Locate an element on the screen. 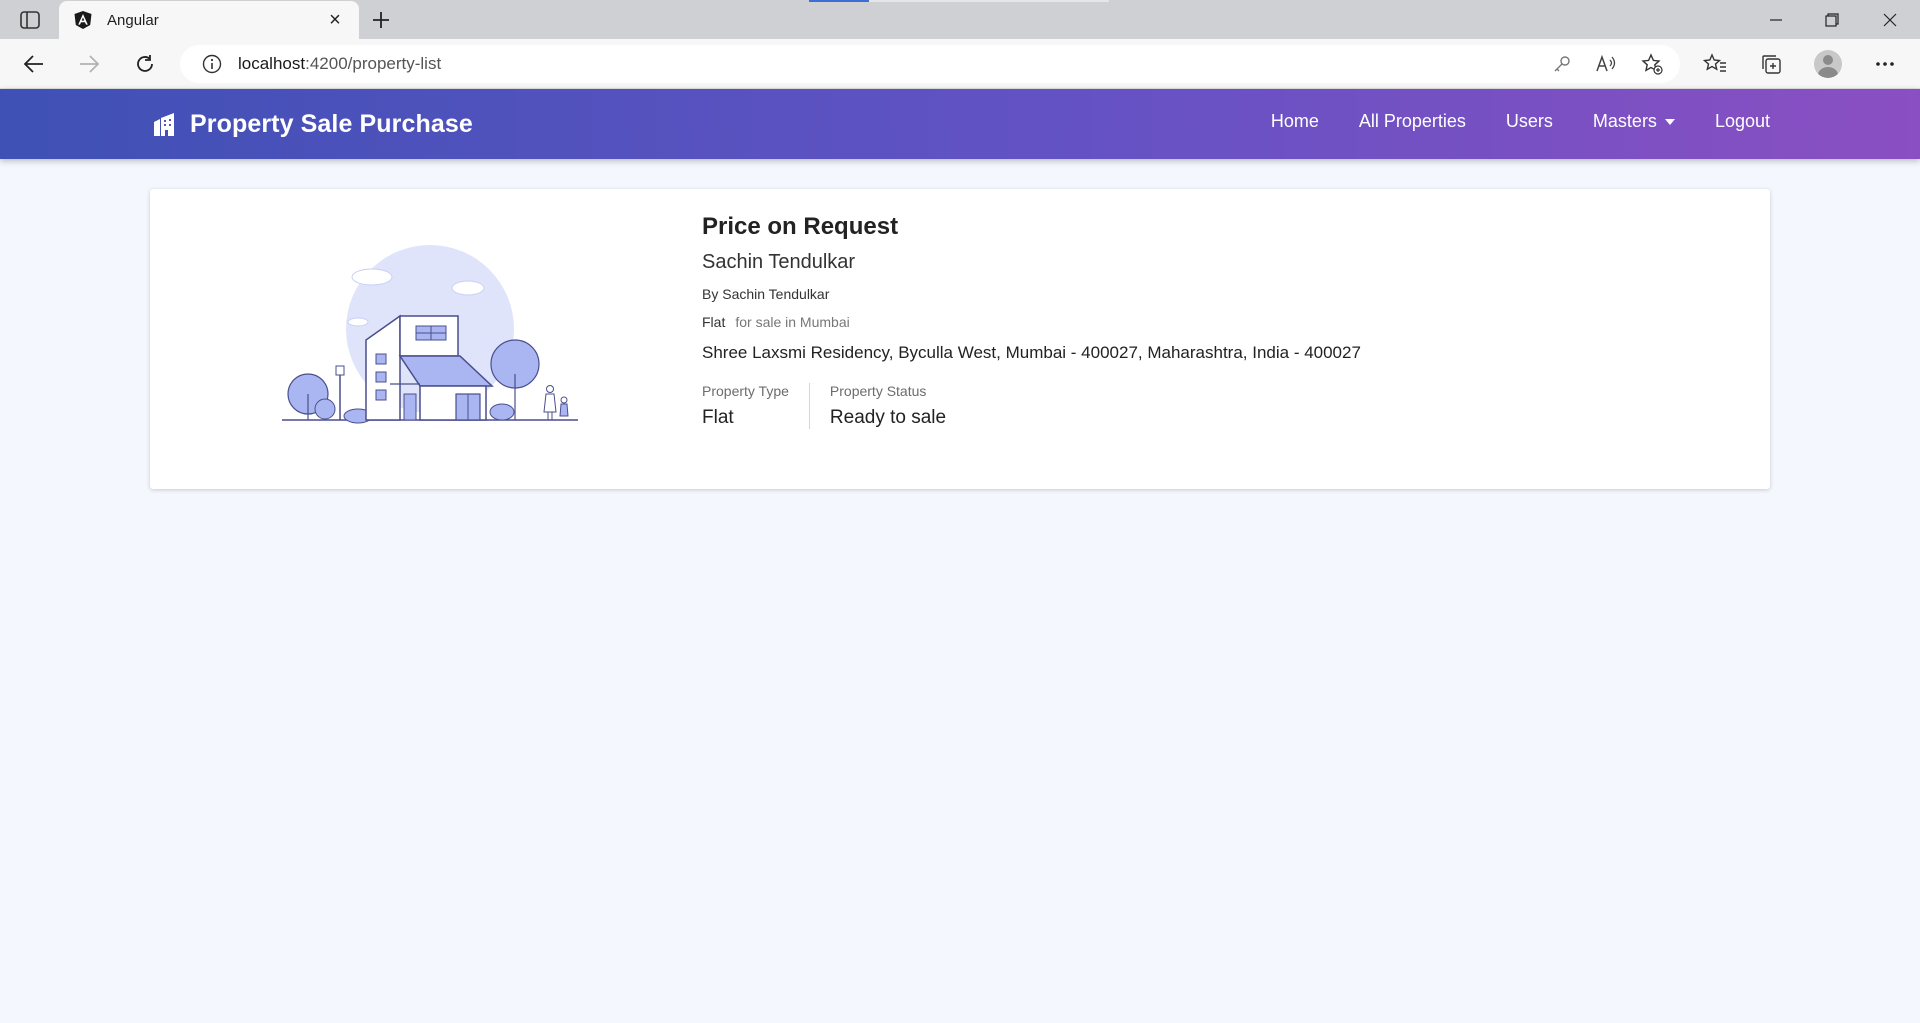 The width and height of the screenshot is (1920, 1023). nav-links: Home All Properties Users Masters Logout is located at coordinates (1500, 121).